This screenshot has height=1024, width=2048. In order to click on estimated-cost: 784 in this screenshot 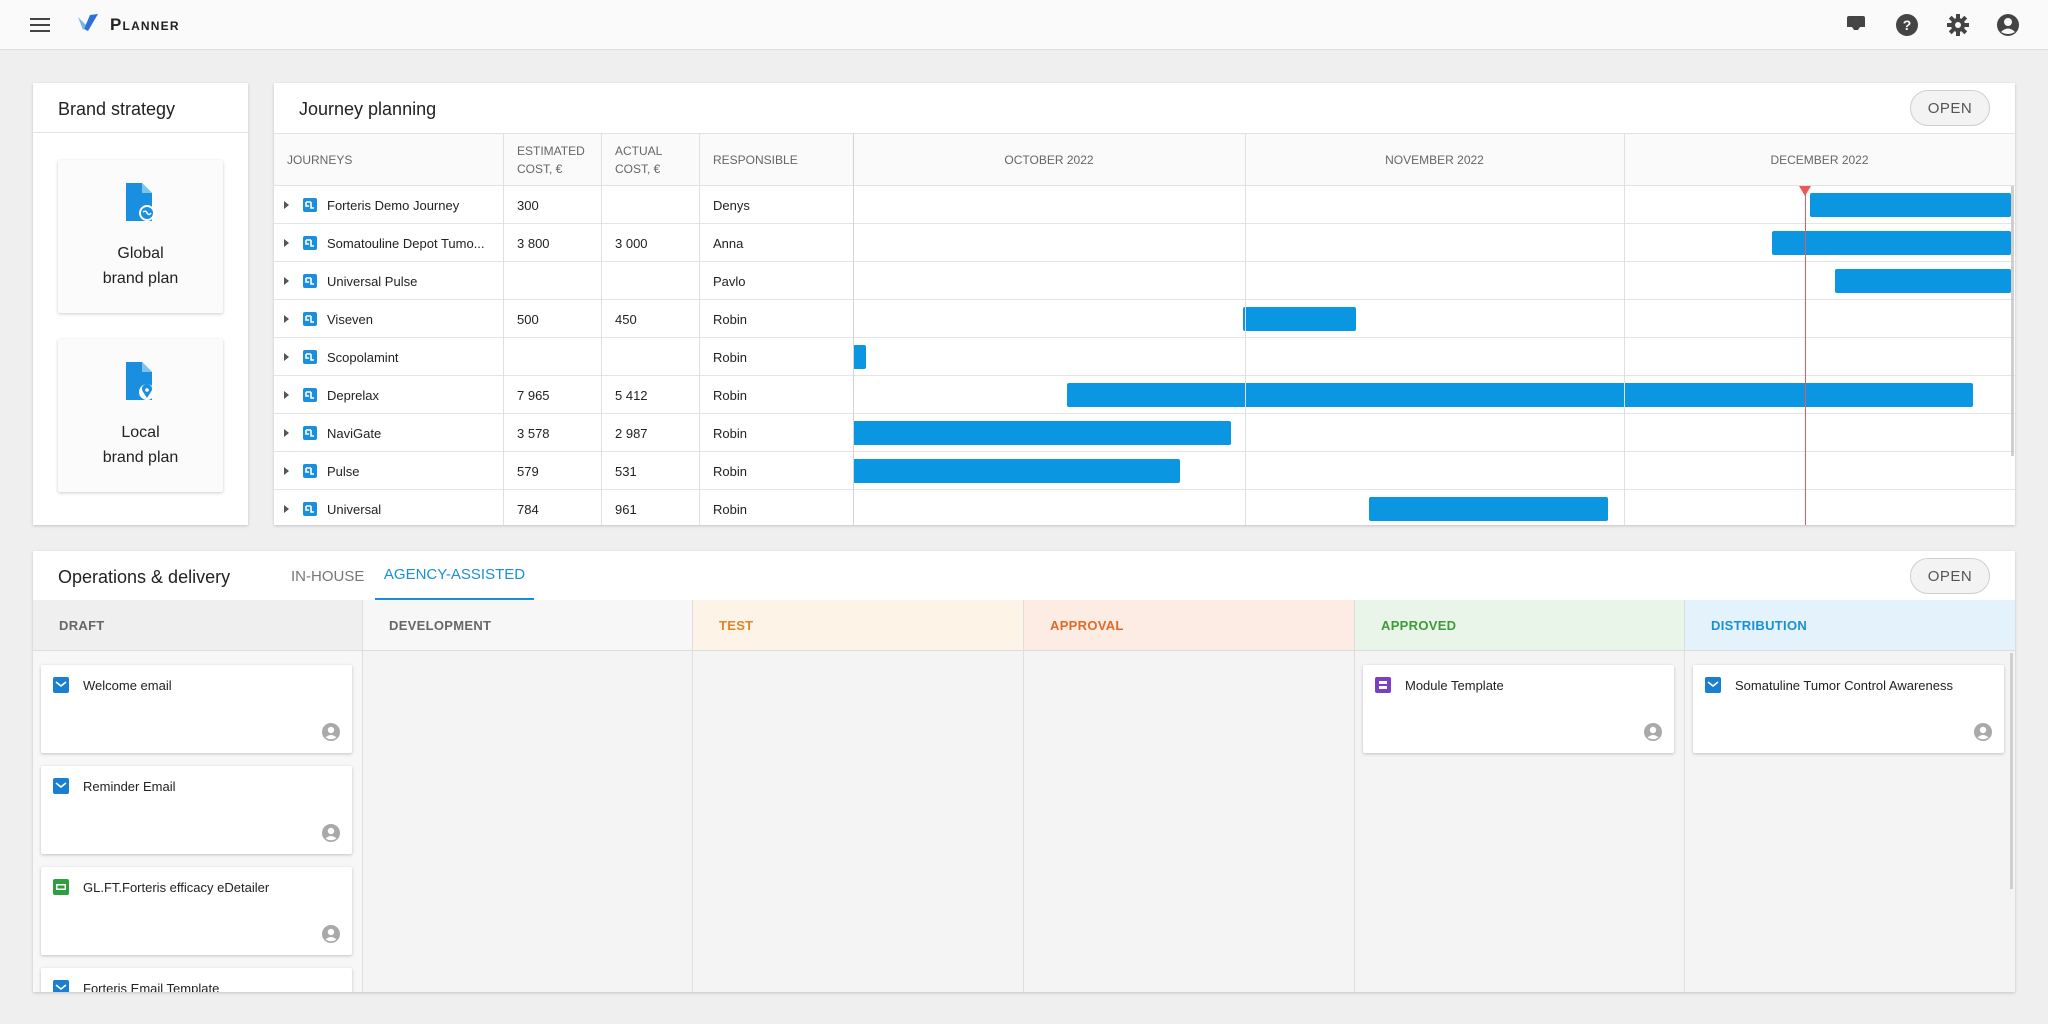, I will do `click(528, 509)`.